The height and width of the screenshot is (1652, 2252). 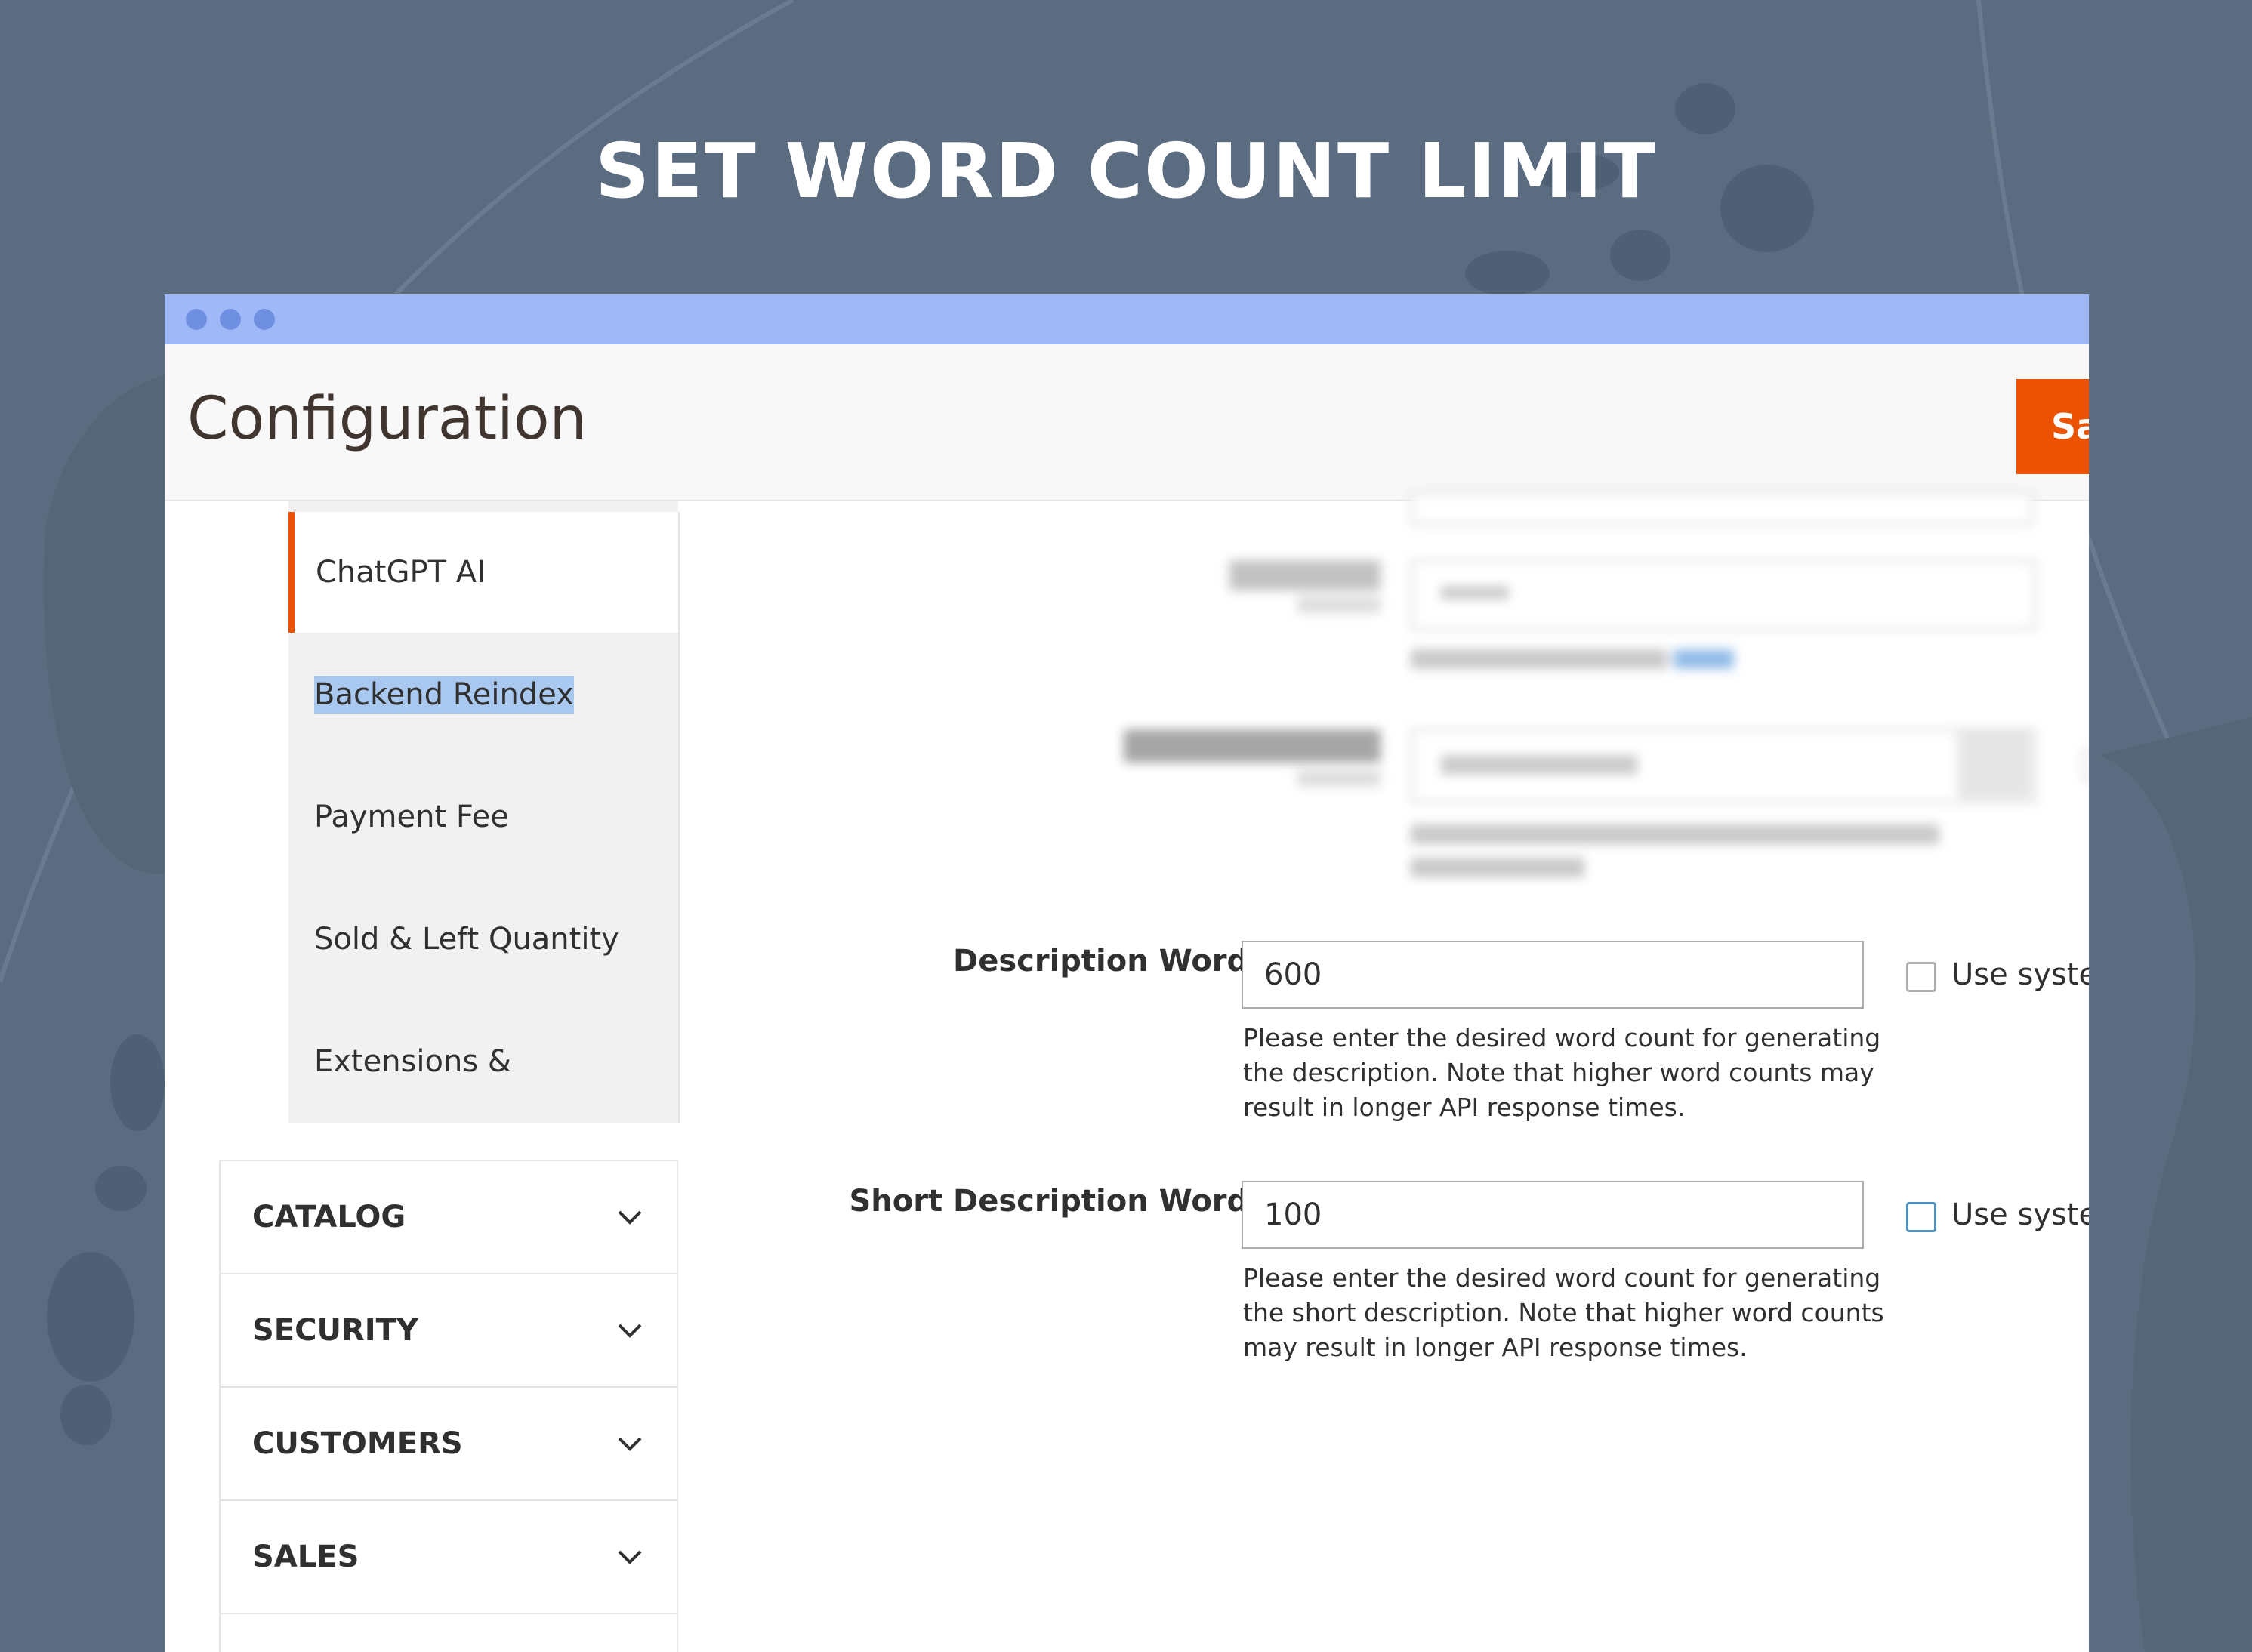 What do you see at coordinates (1127, 422) in the screenshot?
I see `page-header: Configuration Sa` at bounding box center [1127, 422].